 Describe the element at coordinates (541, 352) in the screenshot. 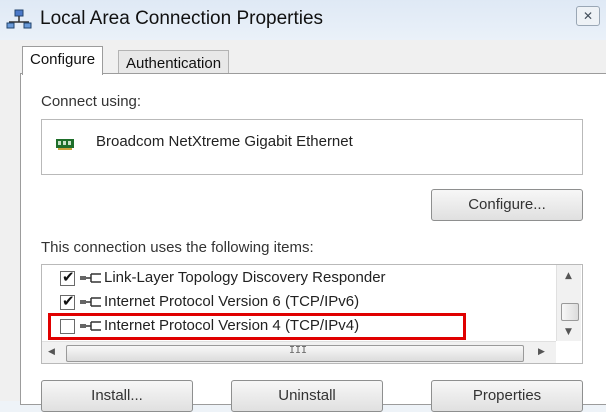

I see `scroll-right-icon: ▶` at that location.